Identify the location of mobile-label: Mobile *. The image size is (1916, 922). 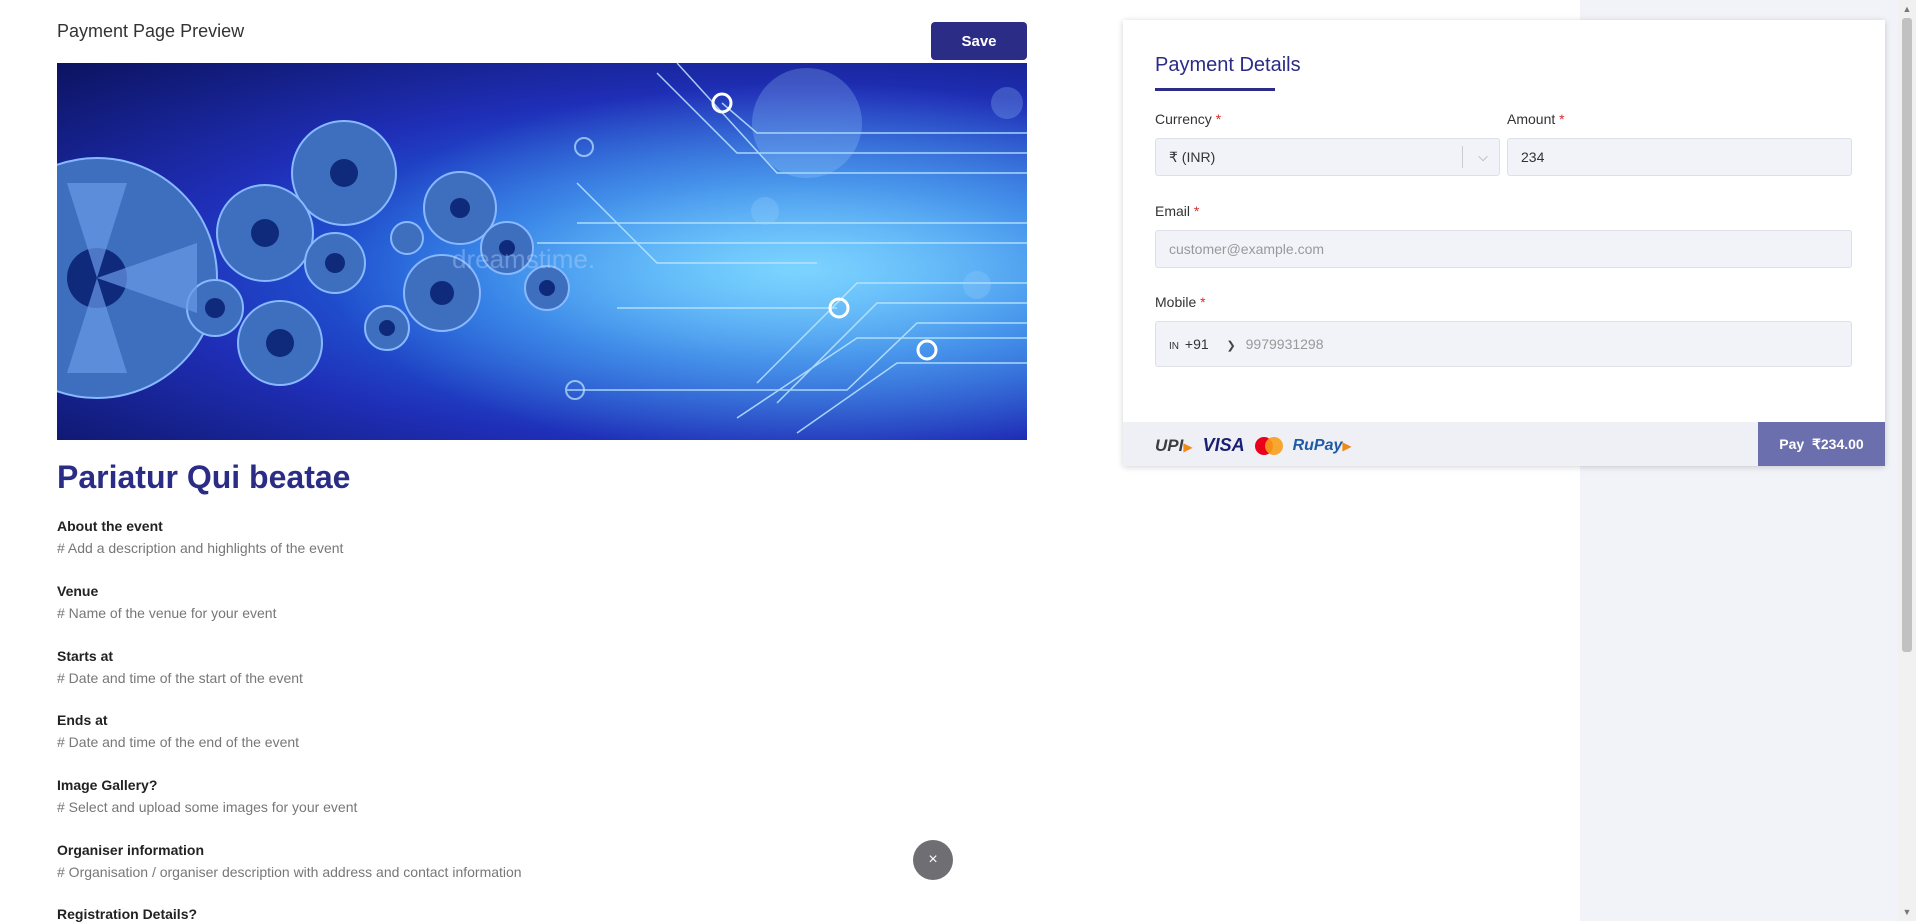
(1180, 302).